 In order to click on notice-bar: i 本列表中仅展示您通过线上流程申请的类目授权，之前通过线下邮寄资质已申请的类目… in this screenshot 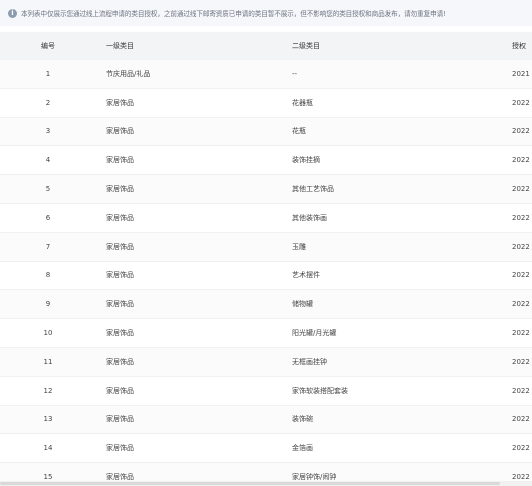, I will do `click(266, 13)`.